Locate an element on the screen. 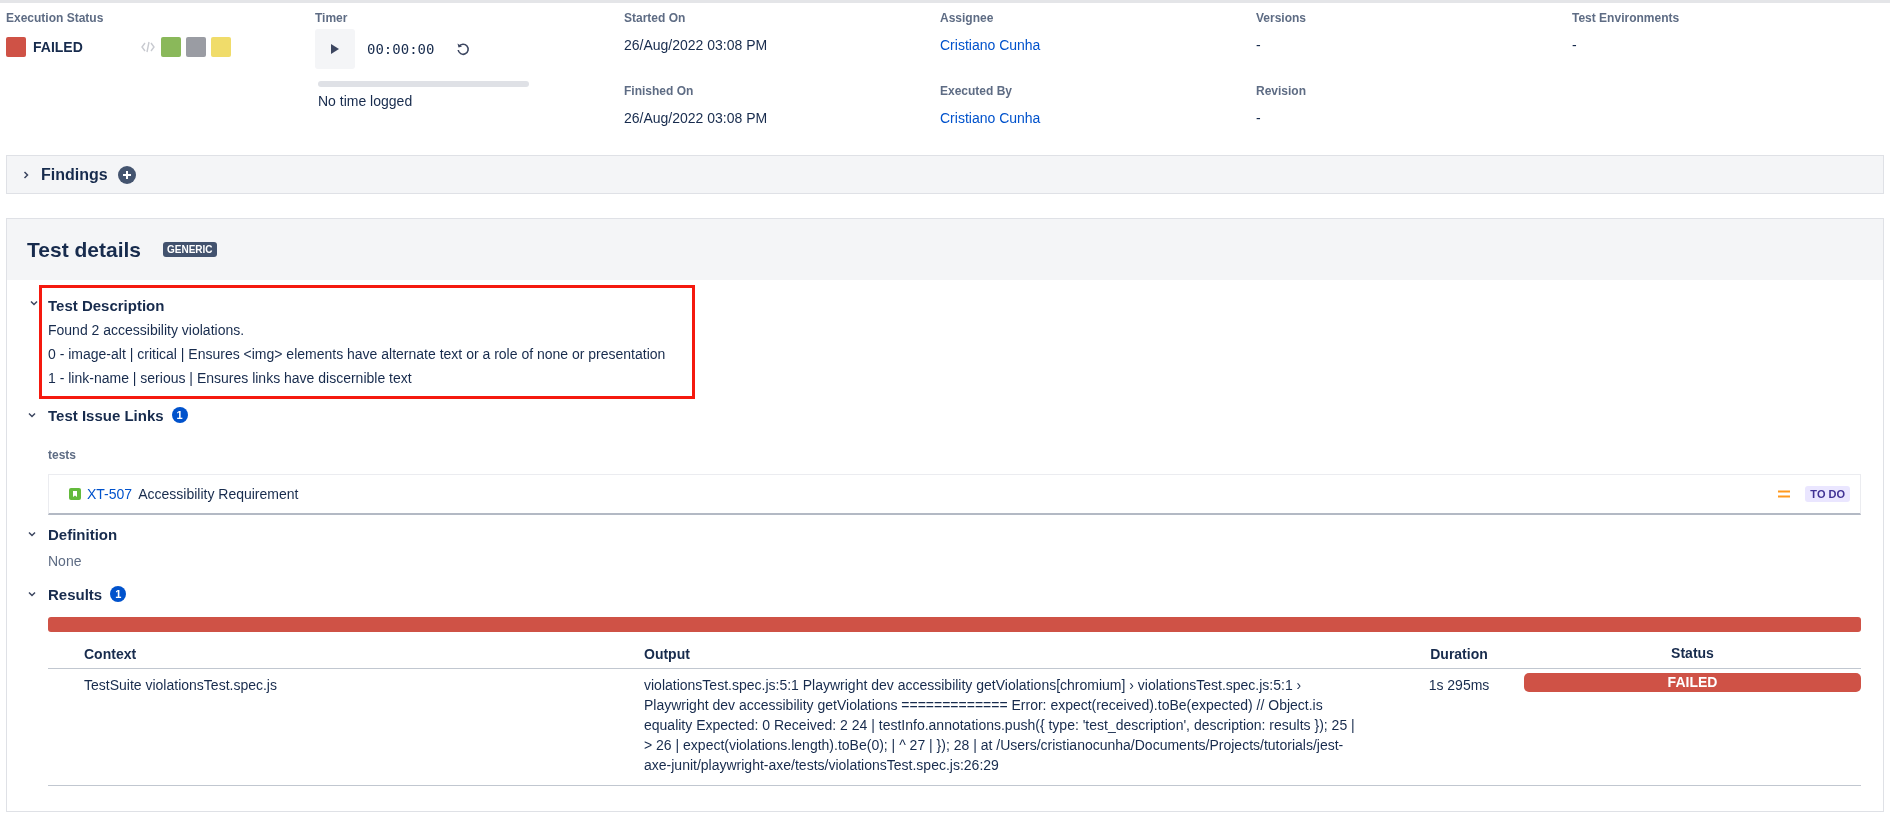  issue-key-link: XT-507 is located at coordinates (110, 494).